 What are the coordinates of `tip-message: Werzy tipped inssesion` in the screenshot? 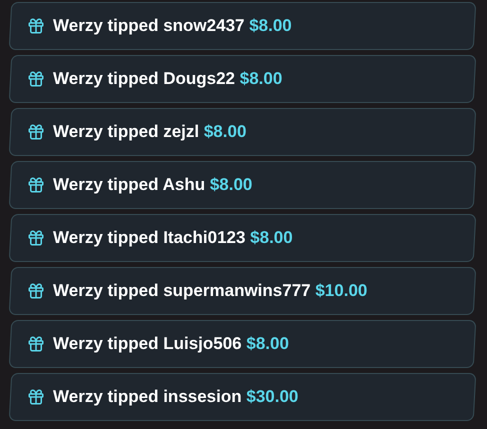 It's located at (147, 396).